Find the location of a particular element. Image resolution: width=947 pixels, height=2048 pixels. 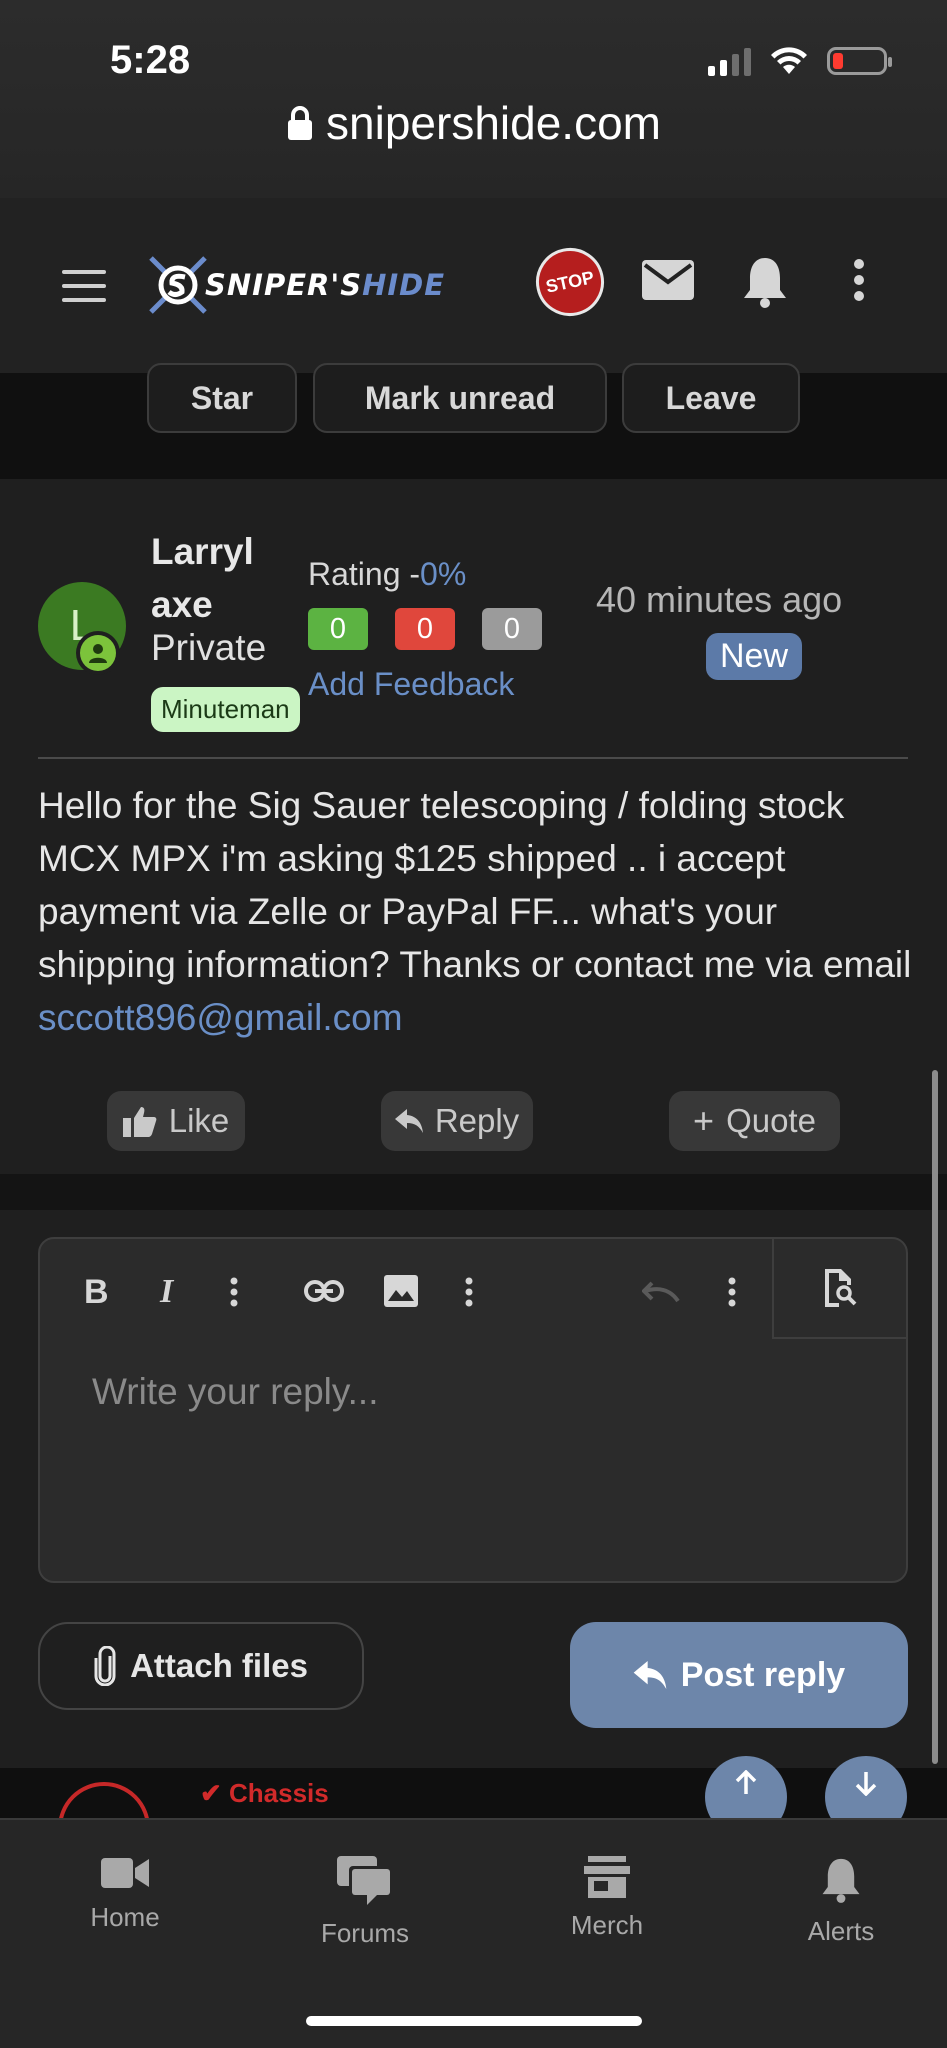

stop-snitchin-sign-icon: STOP is located at coordinates (570, 282).